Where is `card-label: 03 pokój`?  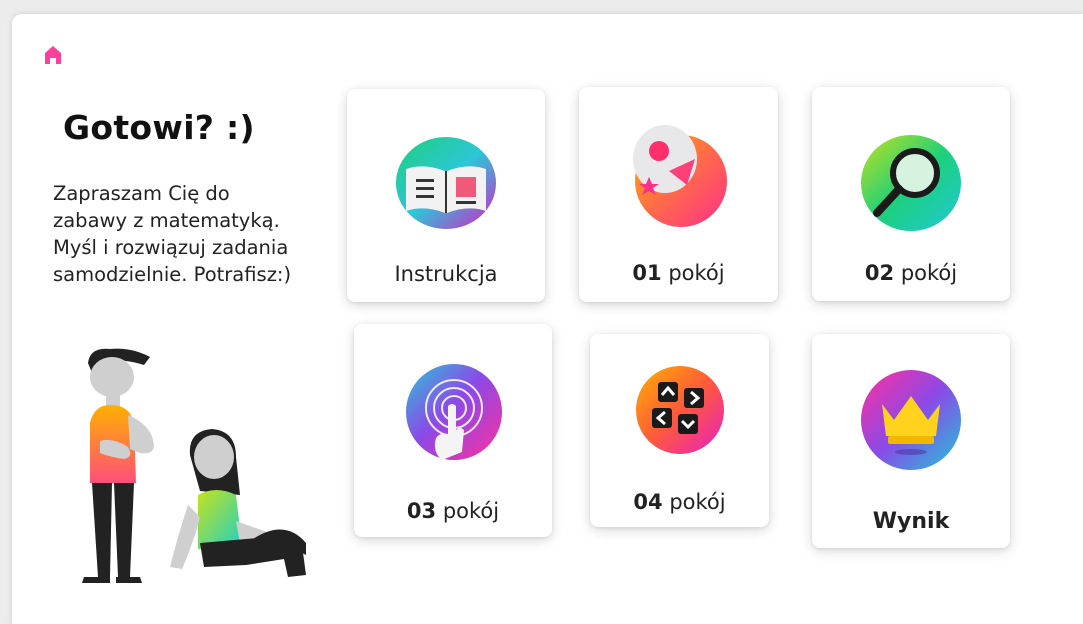
card-label: 03 pokój is located at coordinates (453, 511).